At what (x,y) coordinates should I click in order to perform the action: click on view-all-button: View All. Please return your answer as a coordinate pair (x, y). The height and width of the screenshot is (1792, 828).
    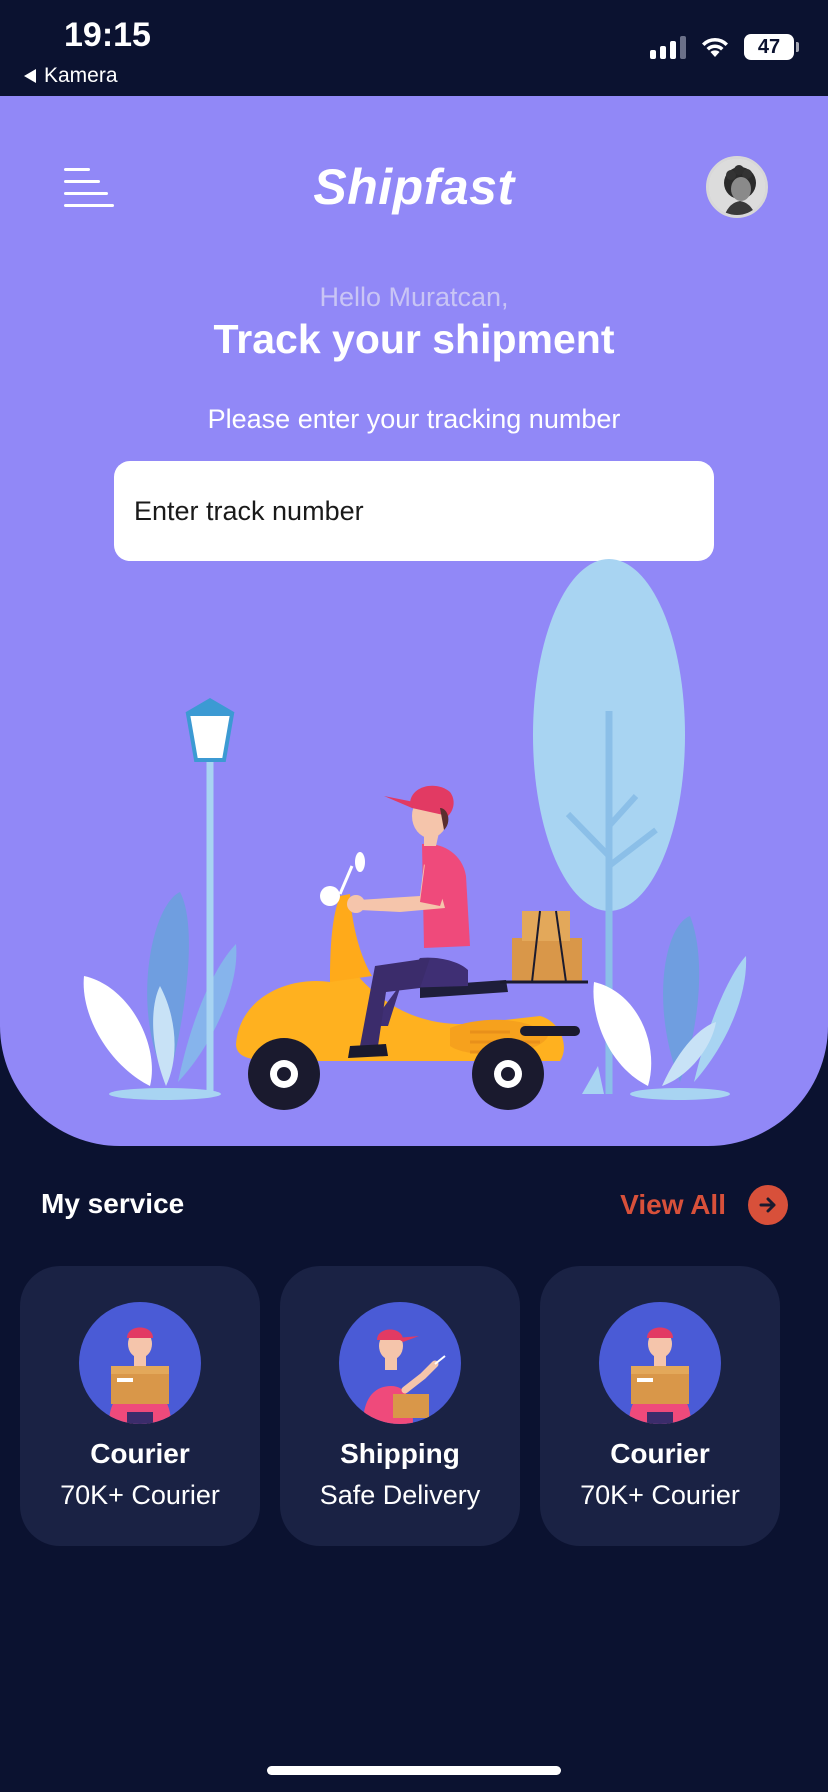
    Looking at the image, I should click on (704, 1205).